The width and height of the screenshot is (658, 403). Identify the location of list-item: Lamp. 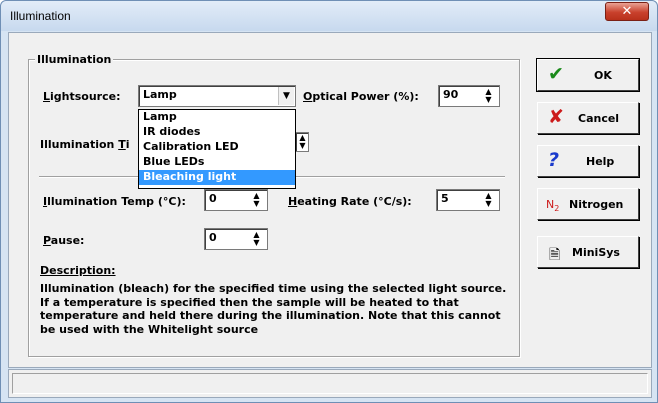
(217, 117).